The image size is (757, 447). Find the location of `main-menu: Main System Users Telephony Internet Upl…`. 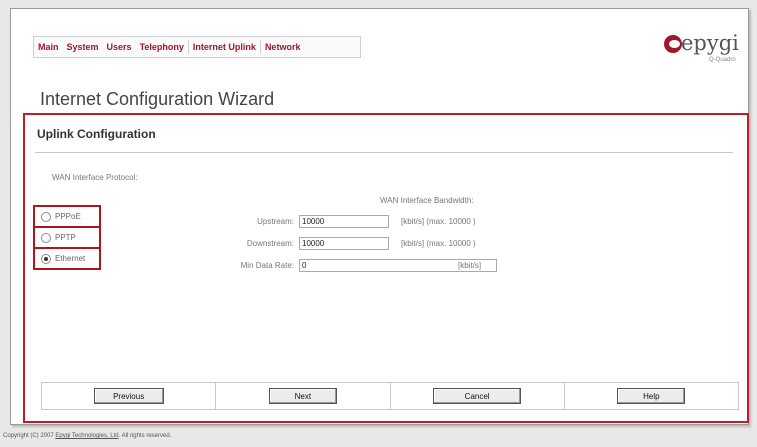

main-menu: Main System Users Telephony Internet Upl… is located at coordinates (197, 47).